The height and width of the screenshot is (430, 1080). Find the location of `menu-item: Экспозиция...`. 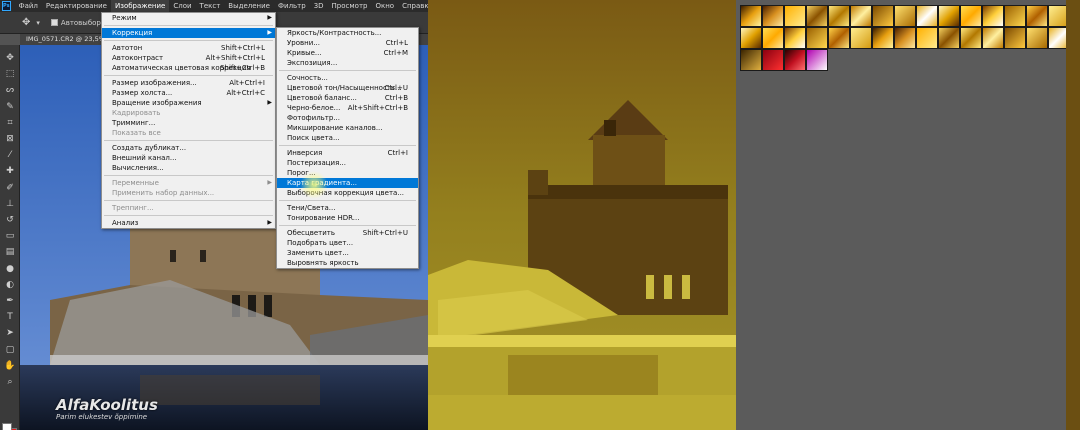

menu-item: Экспозиция... is located at coordinates (347, 63).